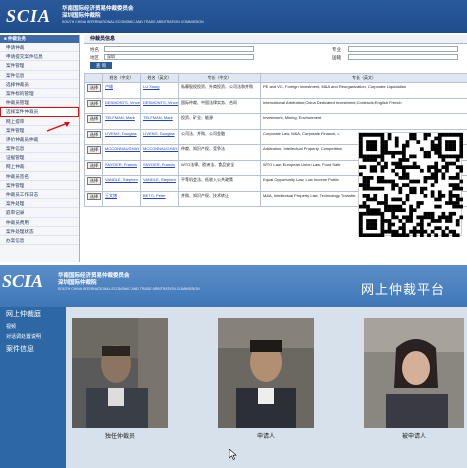  I want to click on column-header: 姓名（英文）, so click(159, 78).